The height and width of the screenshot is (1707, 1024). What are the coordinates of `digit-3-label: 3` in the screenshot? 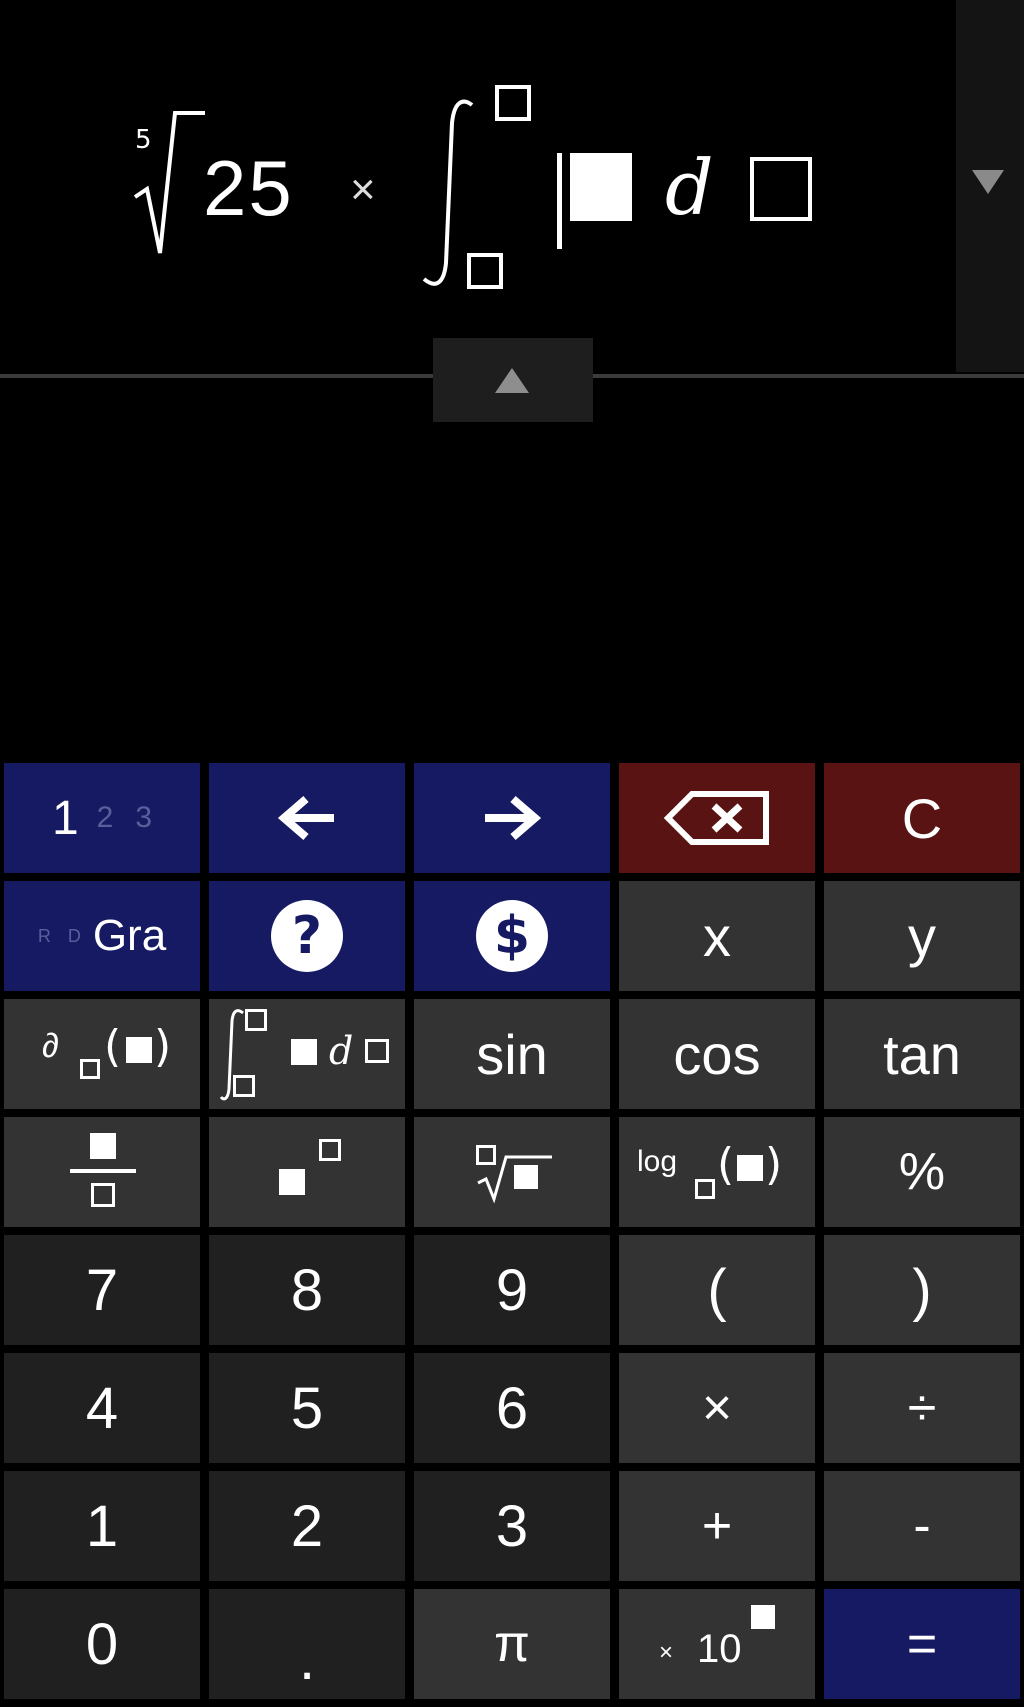 It's located at (512, 1526).